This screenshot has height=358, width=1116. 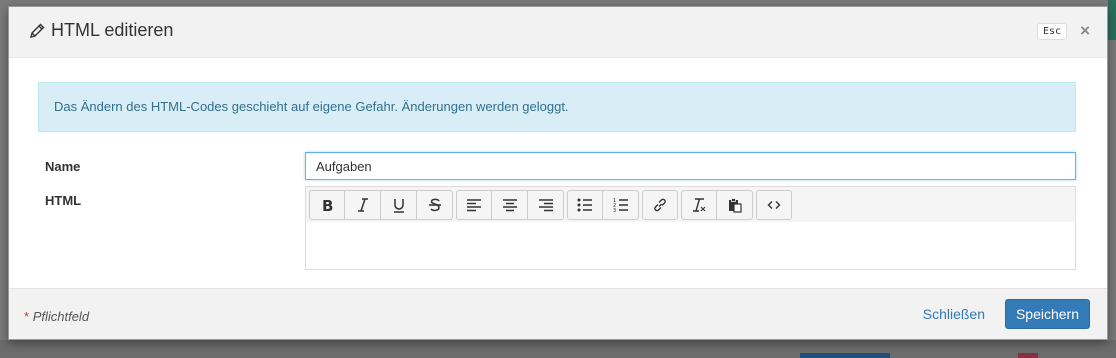 What do you see at coordinates (558, 349) in the screenshot?
I see `background-bottom` at bounding box center [558, 349].